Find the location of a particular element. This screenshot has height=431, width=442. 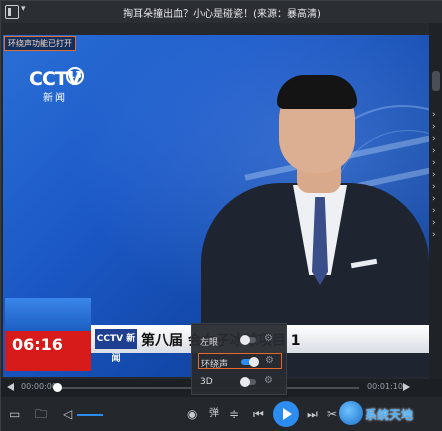

equalizer-icon: ≑ is located at coordinates (234, 414).